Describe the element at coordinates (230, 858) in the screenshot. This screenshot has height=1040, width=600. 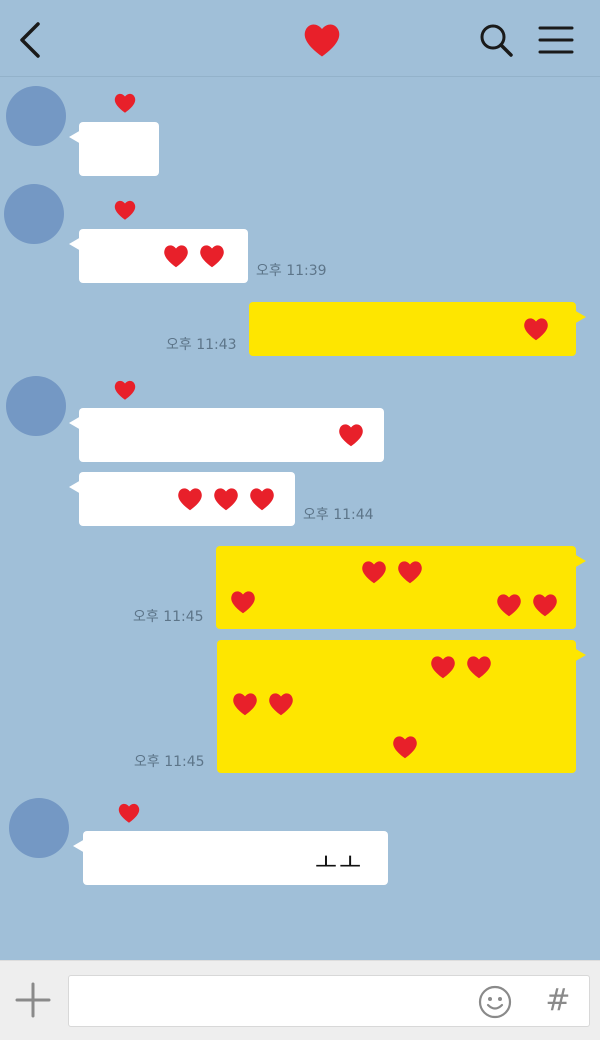
I see `message-bubble: ㅗㅗ` at that location.